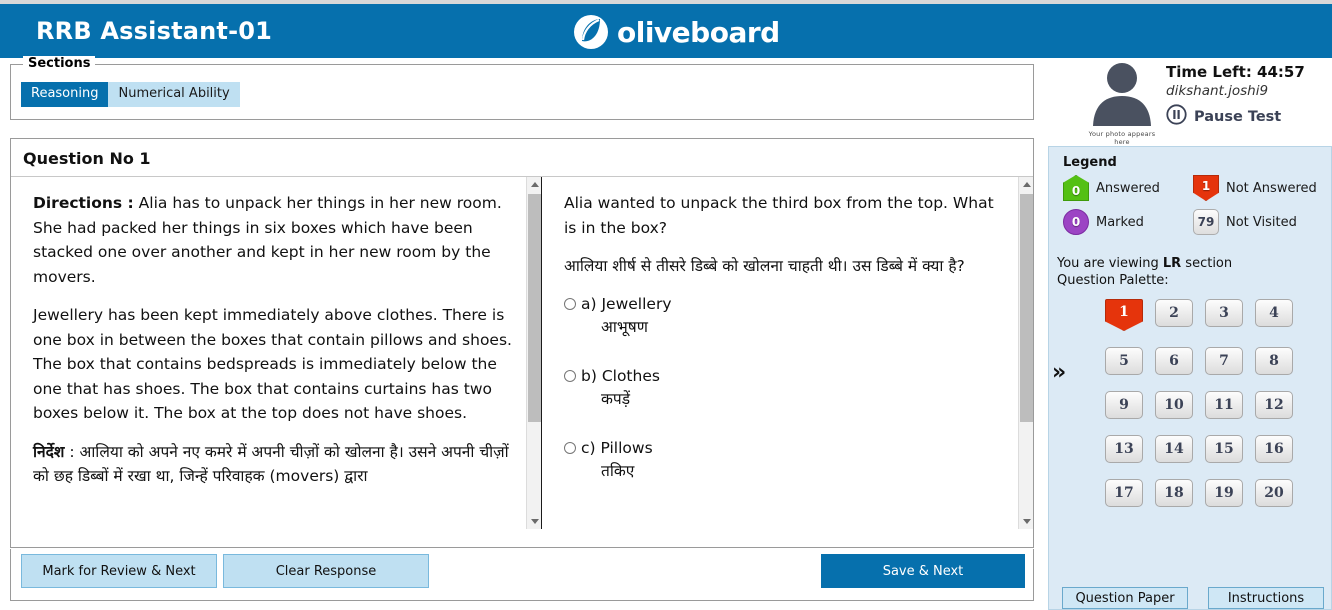  I want to click on palette-button-2: 2, so click(1174, 313).